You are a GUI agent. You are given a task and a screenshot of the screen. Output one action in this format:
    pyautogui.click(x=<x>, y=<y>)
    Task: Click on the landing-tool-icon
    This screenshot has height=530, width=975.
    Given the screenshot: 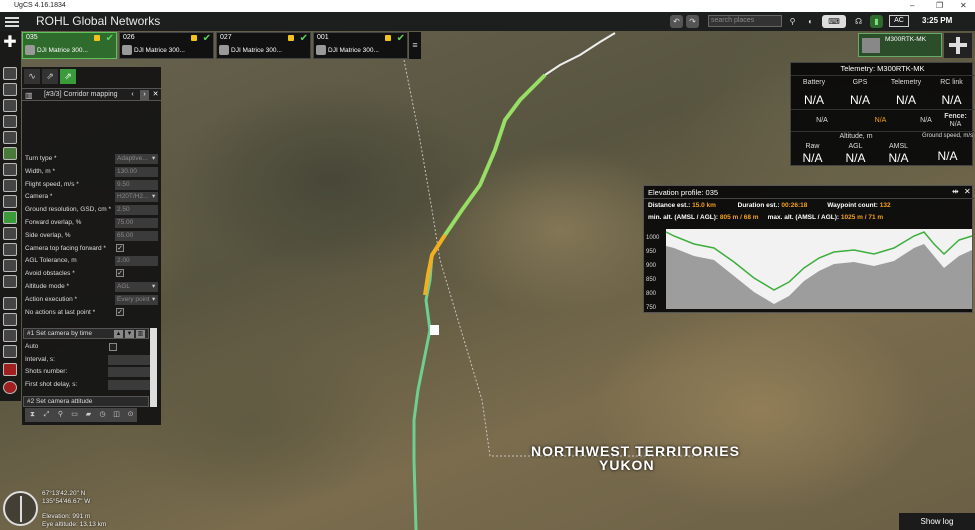 What is the action you would take?
    pyautogui.click(x=10, y=281)
    